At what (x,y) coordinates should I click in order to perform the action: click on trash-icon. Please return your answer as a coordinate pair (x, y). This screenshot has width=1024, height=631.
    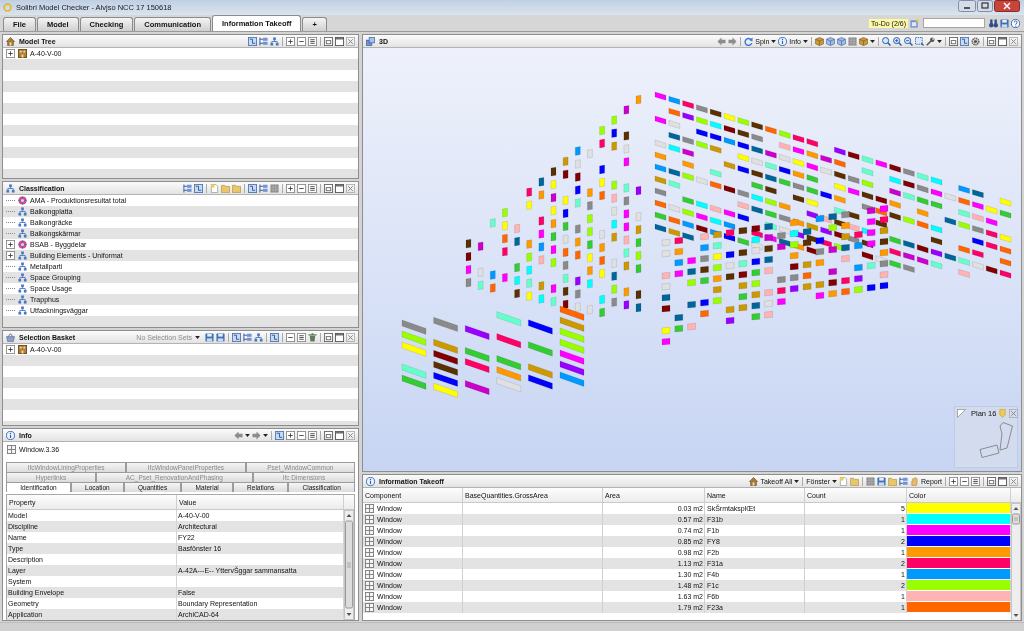
    Looking at the image, I should click on (312, 337).